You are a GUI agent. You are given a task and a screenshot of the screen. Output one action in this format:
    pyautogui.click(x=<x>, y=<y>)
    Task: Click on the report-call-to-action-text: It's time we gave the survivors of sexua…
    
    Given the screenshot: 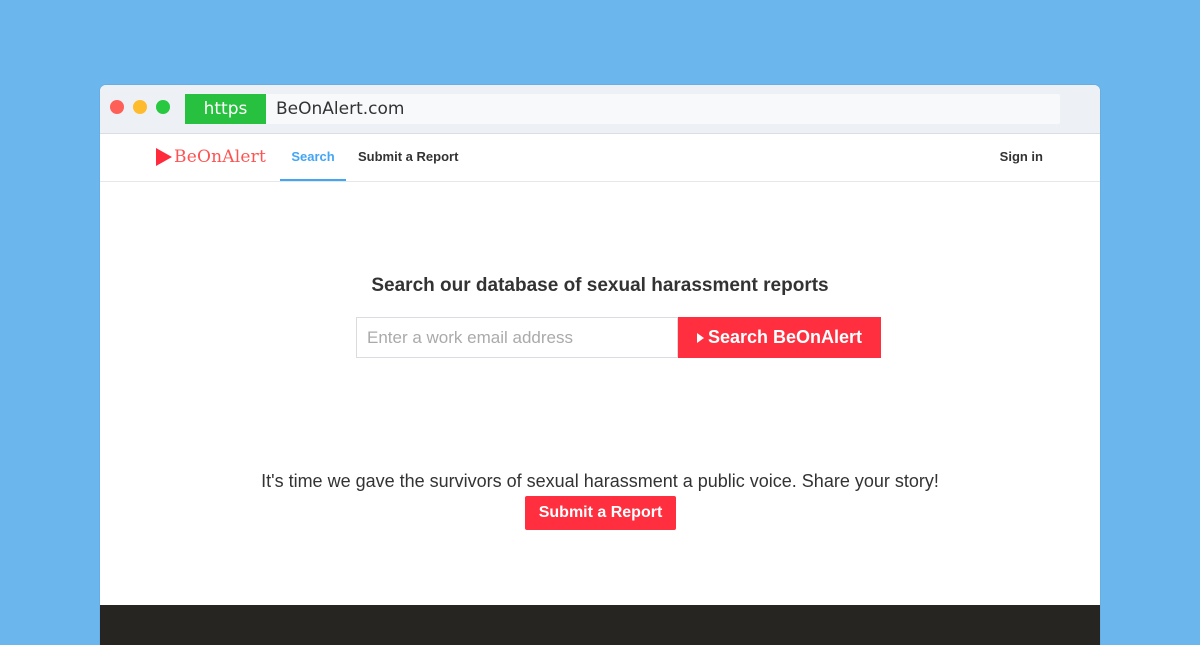 What is the action you would take?
    pyautogui.click(x=600, y=481)
    